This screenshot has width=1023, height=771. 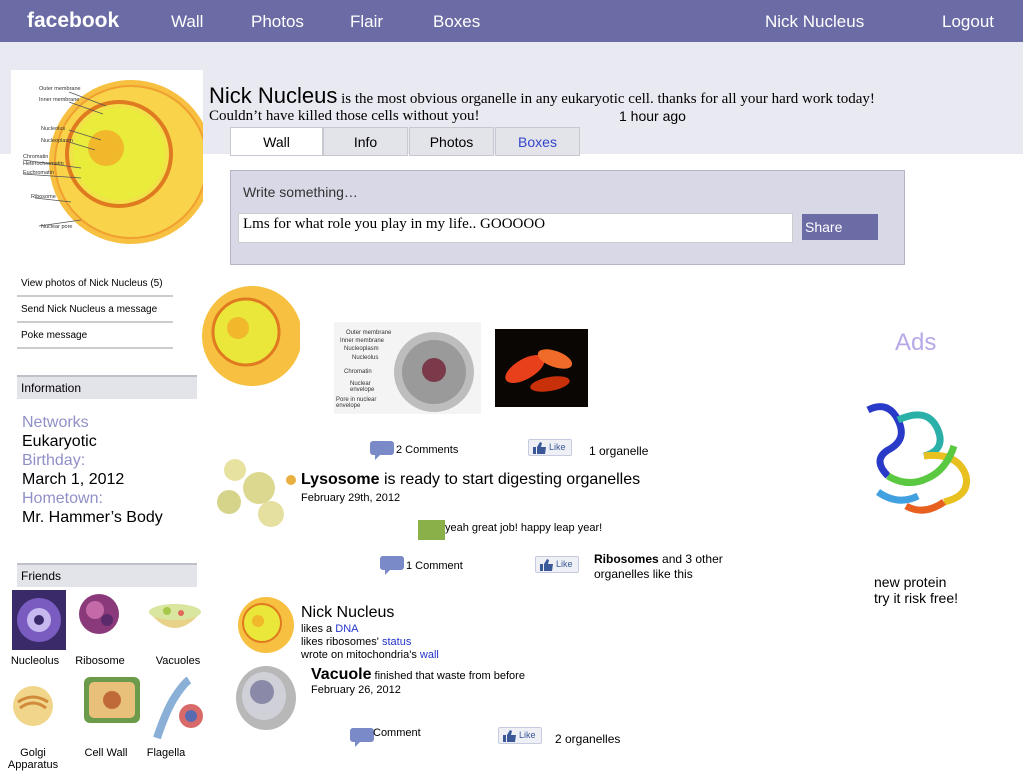 What do you see at coordinates (840, 227) in the screenshot?
I see `share-button: Share` at bounding box center [840, 227].